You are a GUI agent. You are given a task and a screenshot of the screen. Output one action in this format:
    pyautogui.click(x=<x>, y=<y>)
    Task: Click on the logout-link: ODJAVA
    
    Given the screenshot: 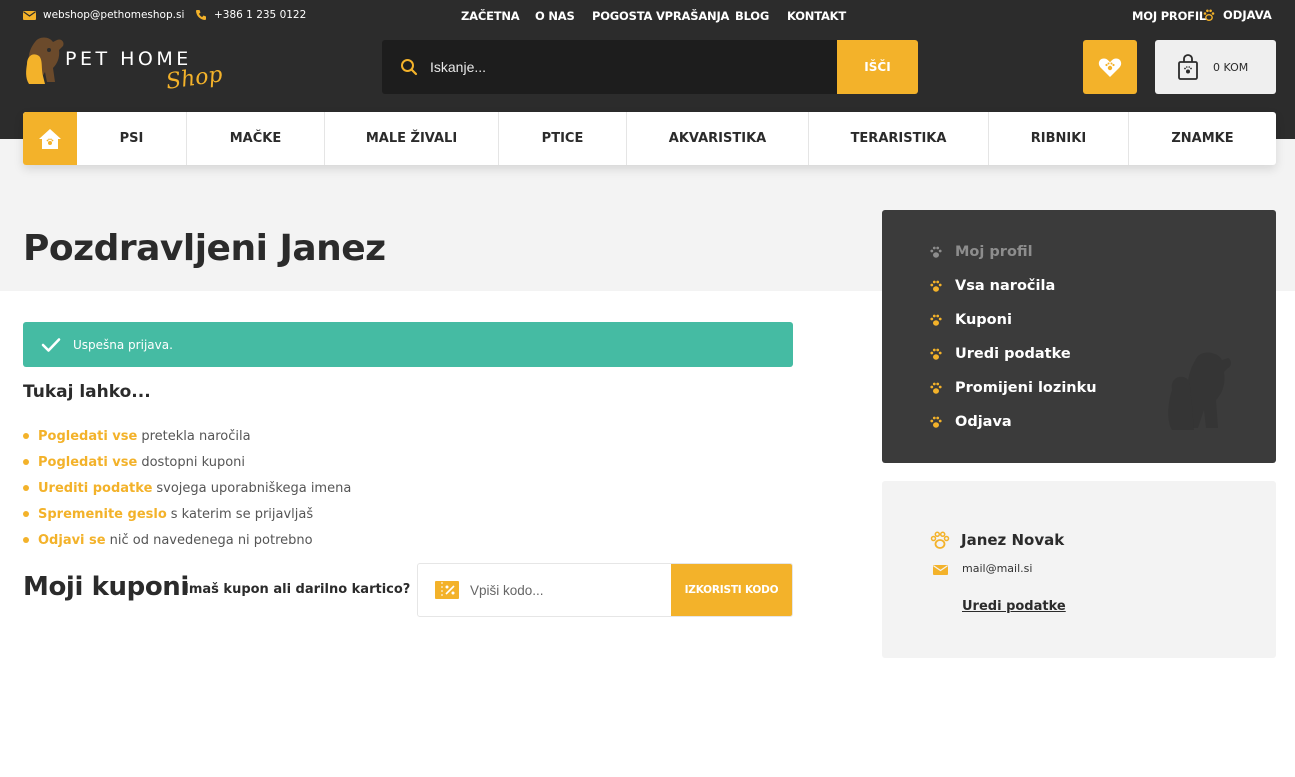 What is the action you would take?
    pyautogui.click(x=1237, y=15)
    